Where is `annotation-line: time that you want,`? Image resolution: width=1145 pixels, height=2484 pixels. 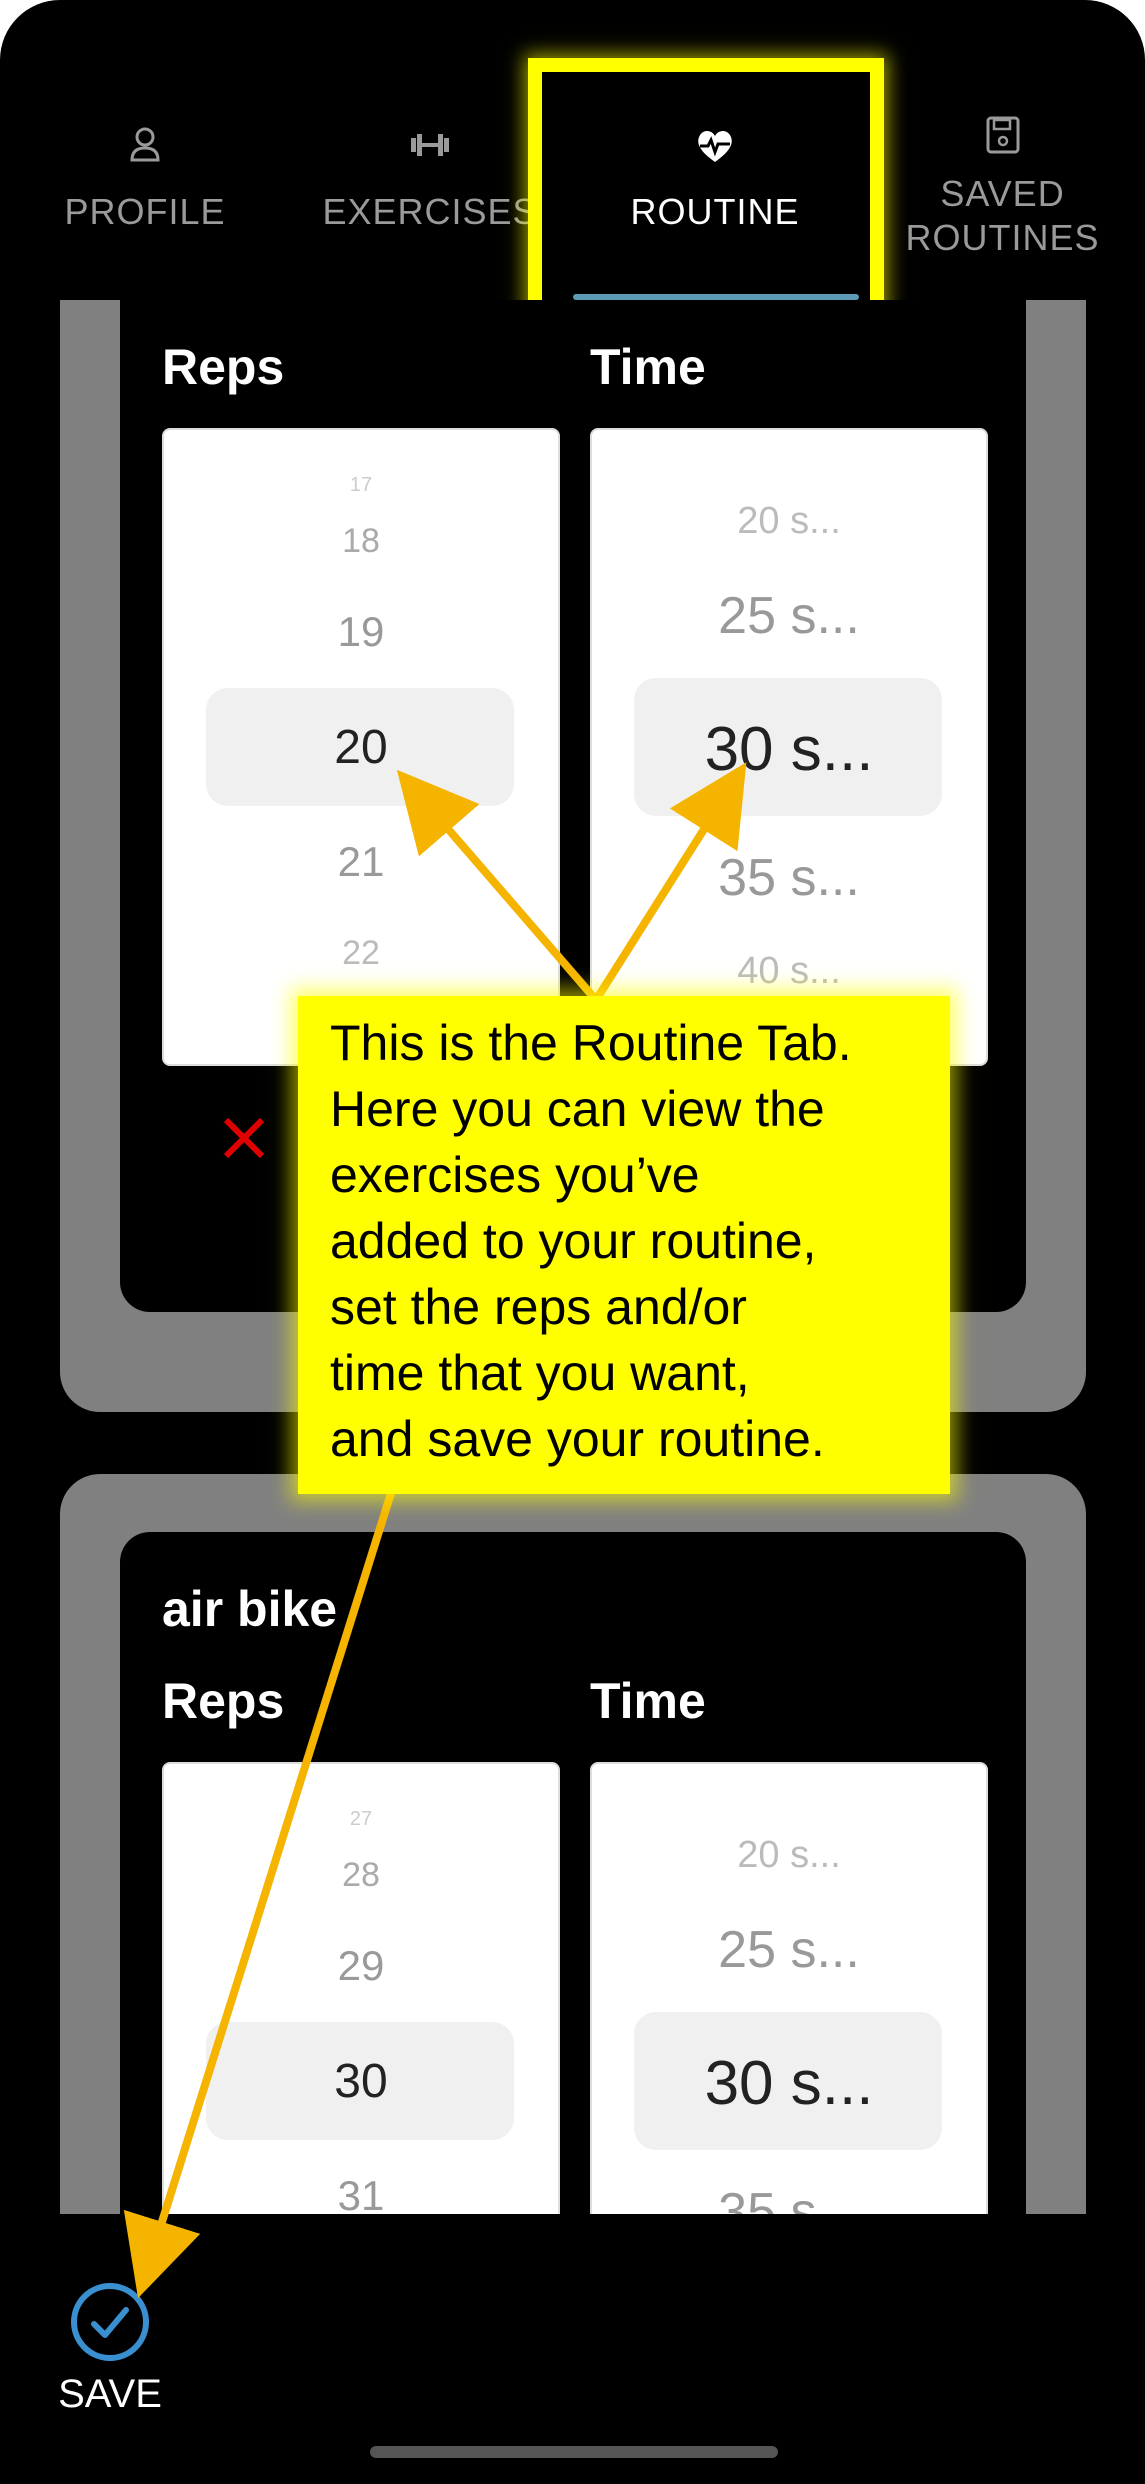 annotation-line: time that you want, is located at coordinates (540, 1373).